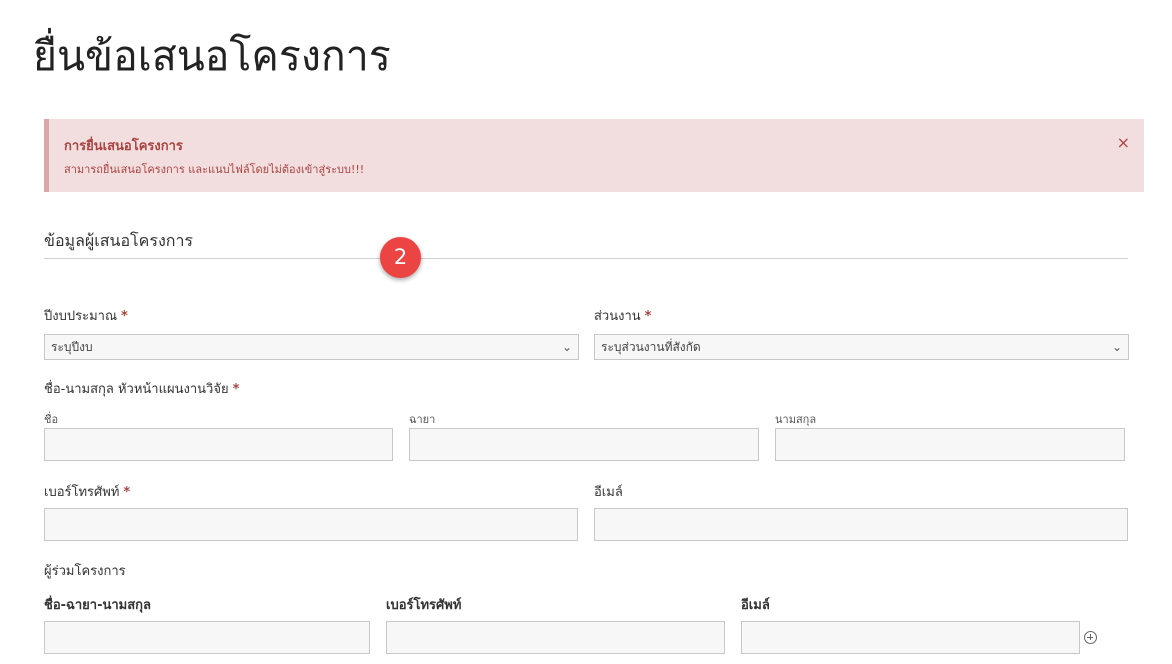  I want to click on phone-label: เบอร์โทรศัพท์ *, so click(87, 492).